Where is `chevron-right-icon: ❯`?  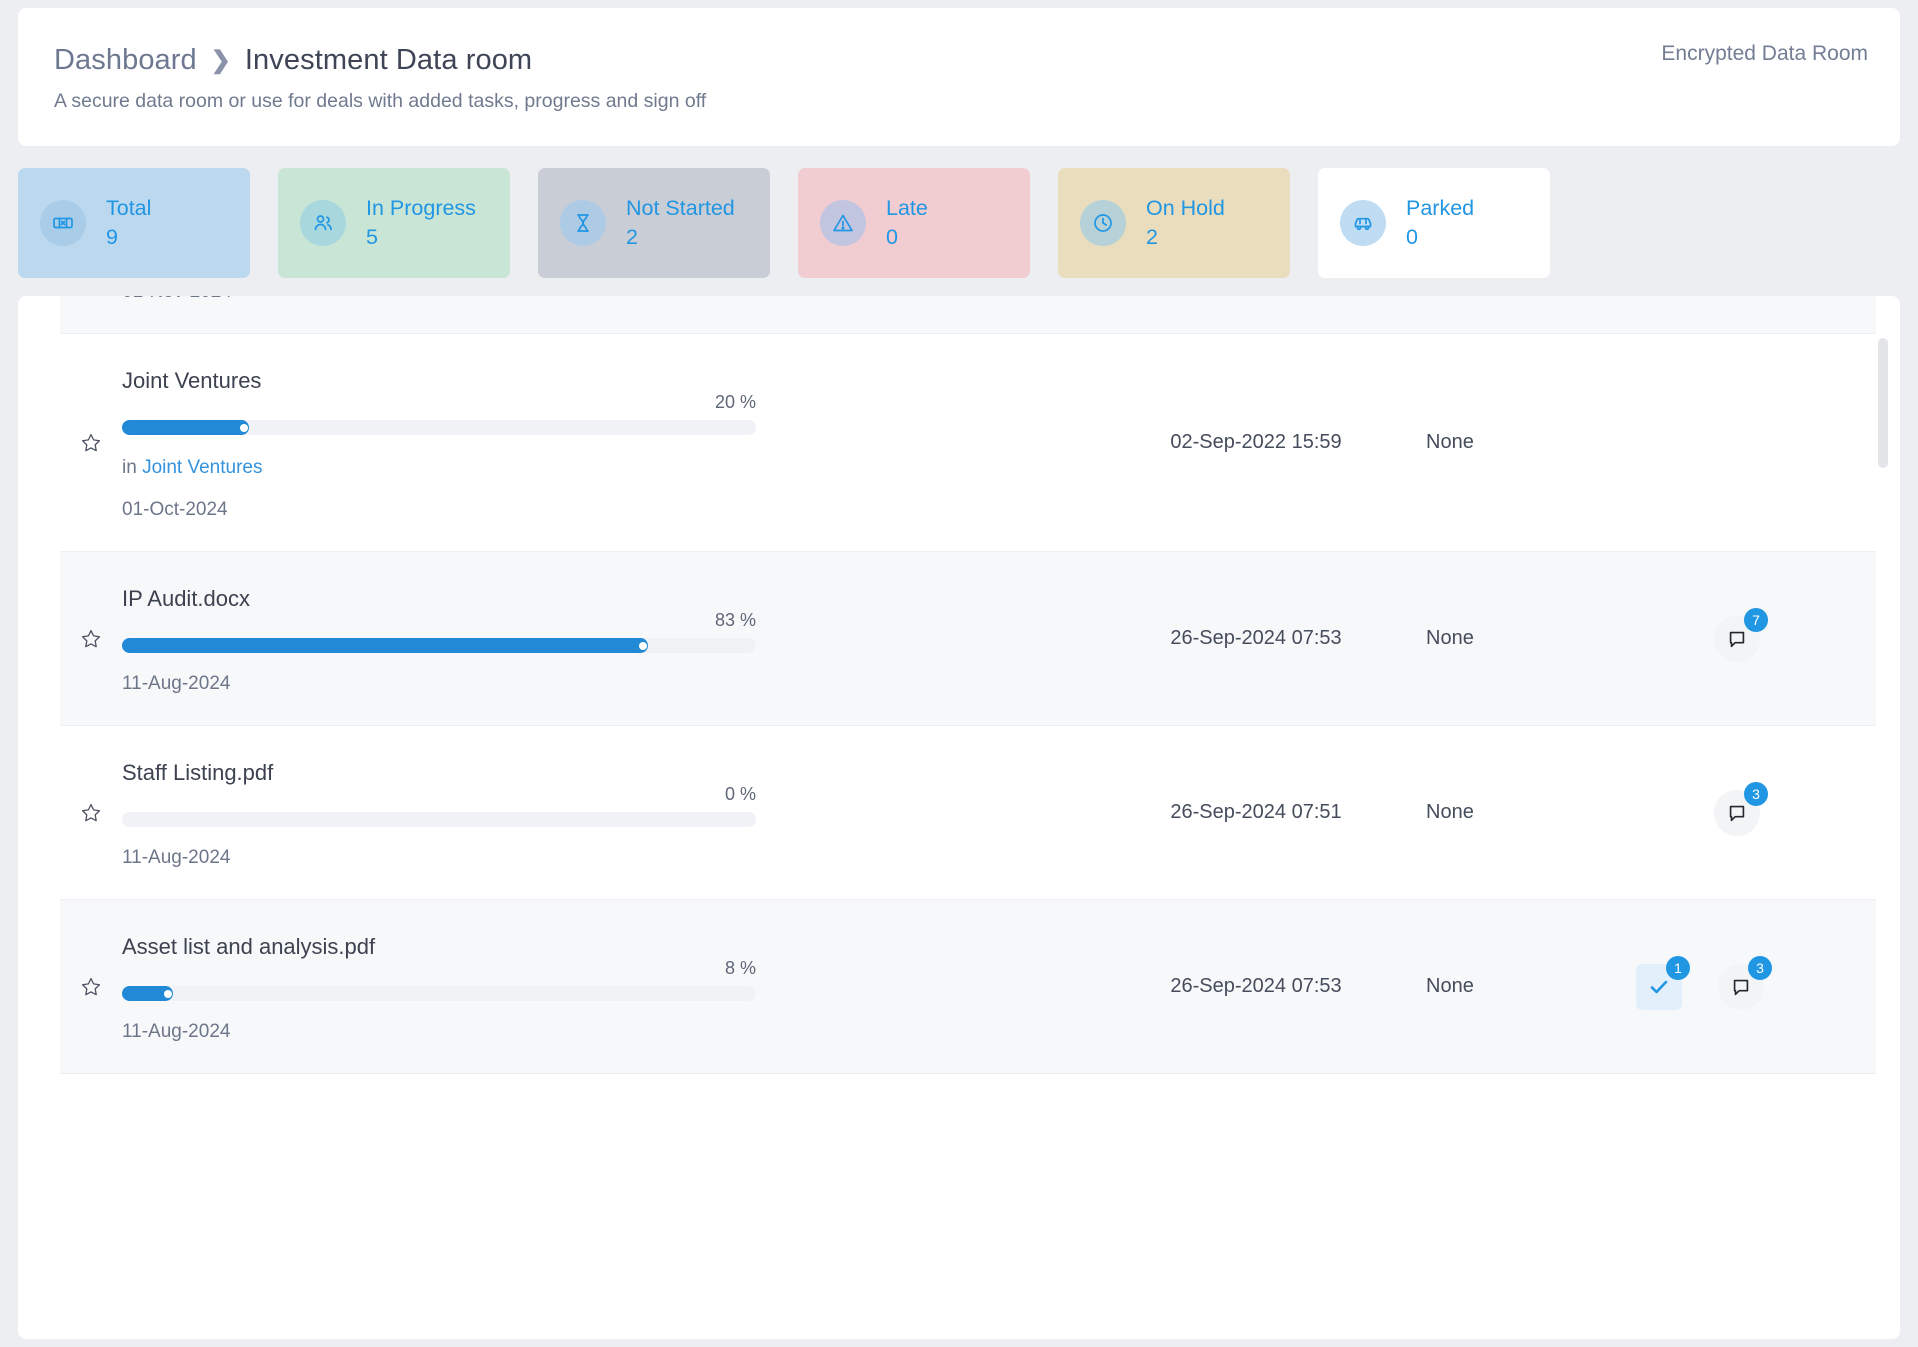 chevron-right-icon: ❯ is located at coordinates (220, 60).